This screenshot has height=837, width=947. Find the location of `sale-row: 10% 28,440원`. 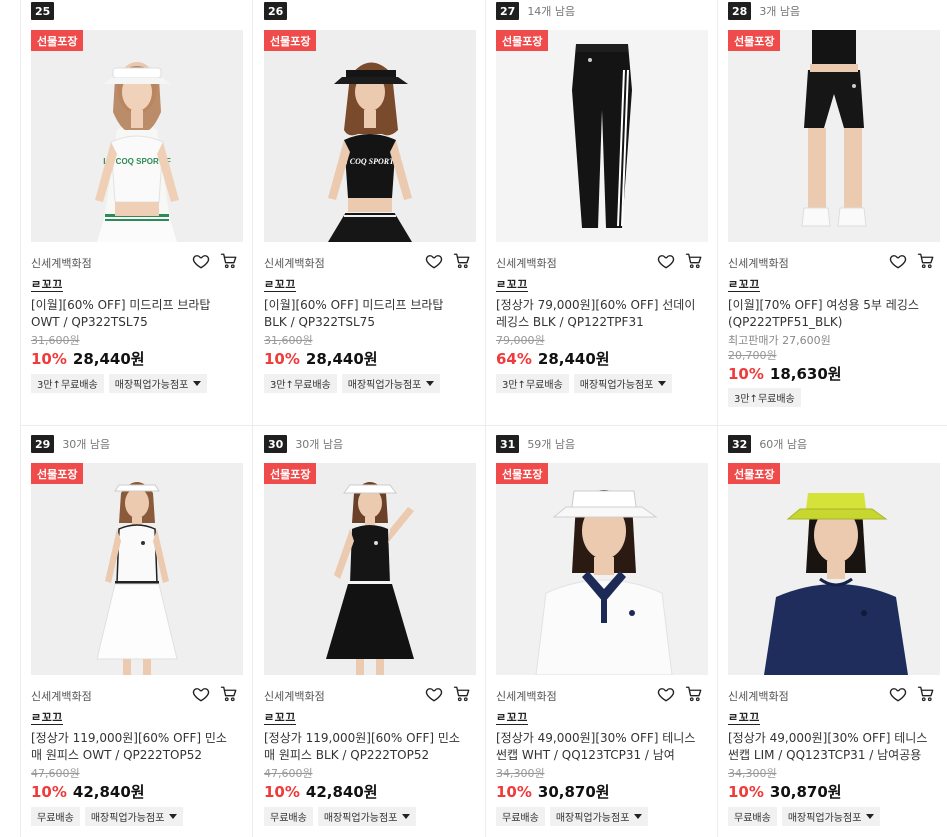

sale-row: 10% 28,440원 is located at coordinates (370, 358).